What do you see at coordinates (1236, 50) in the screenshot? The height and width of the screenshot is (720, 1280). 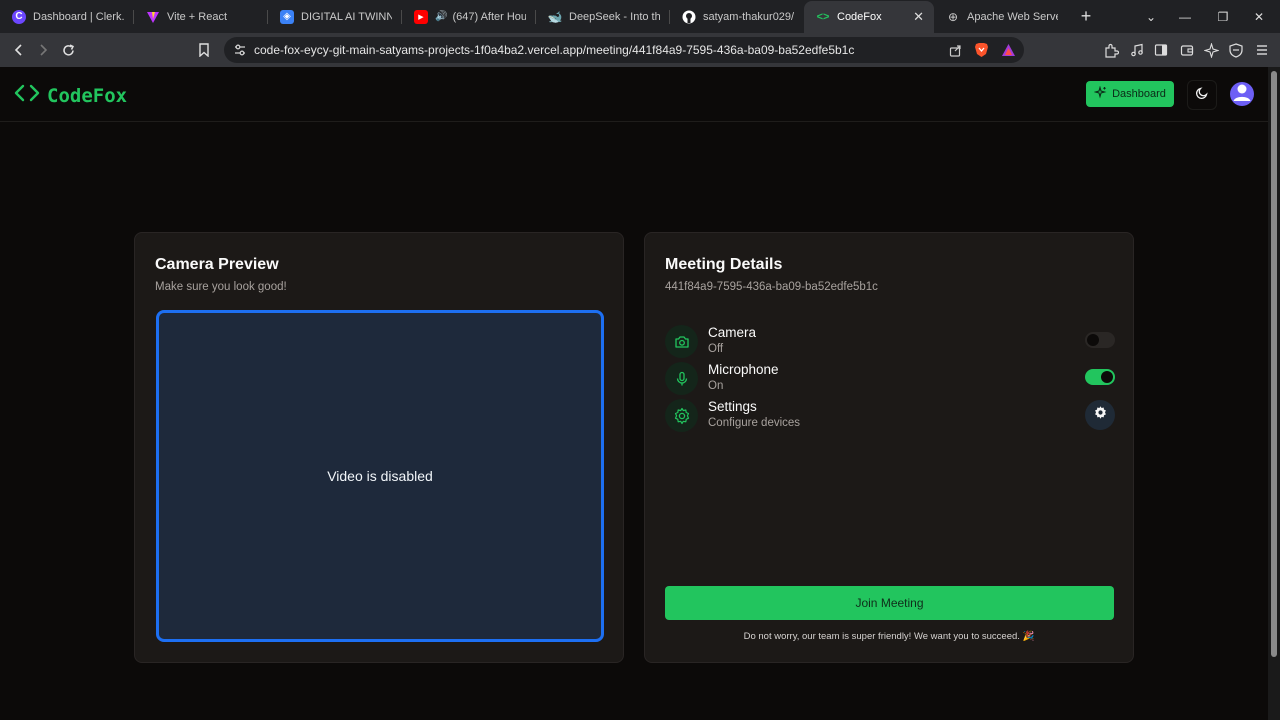 I see `vpn-icon` at bounding box center [1236, 50].